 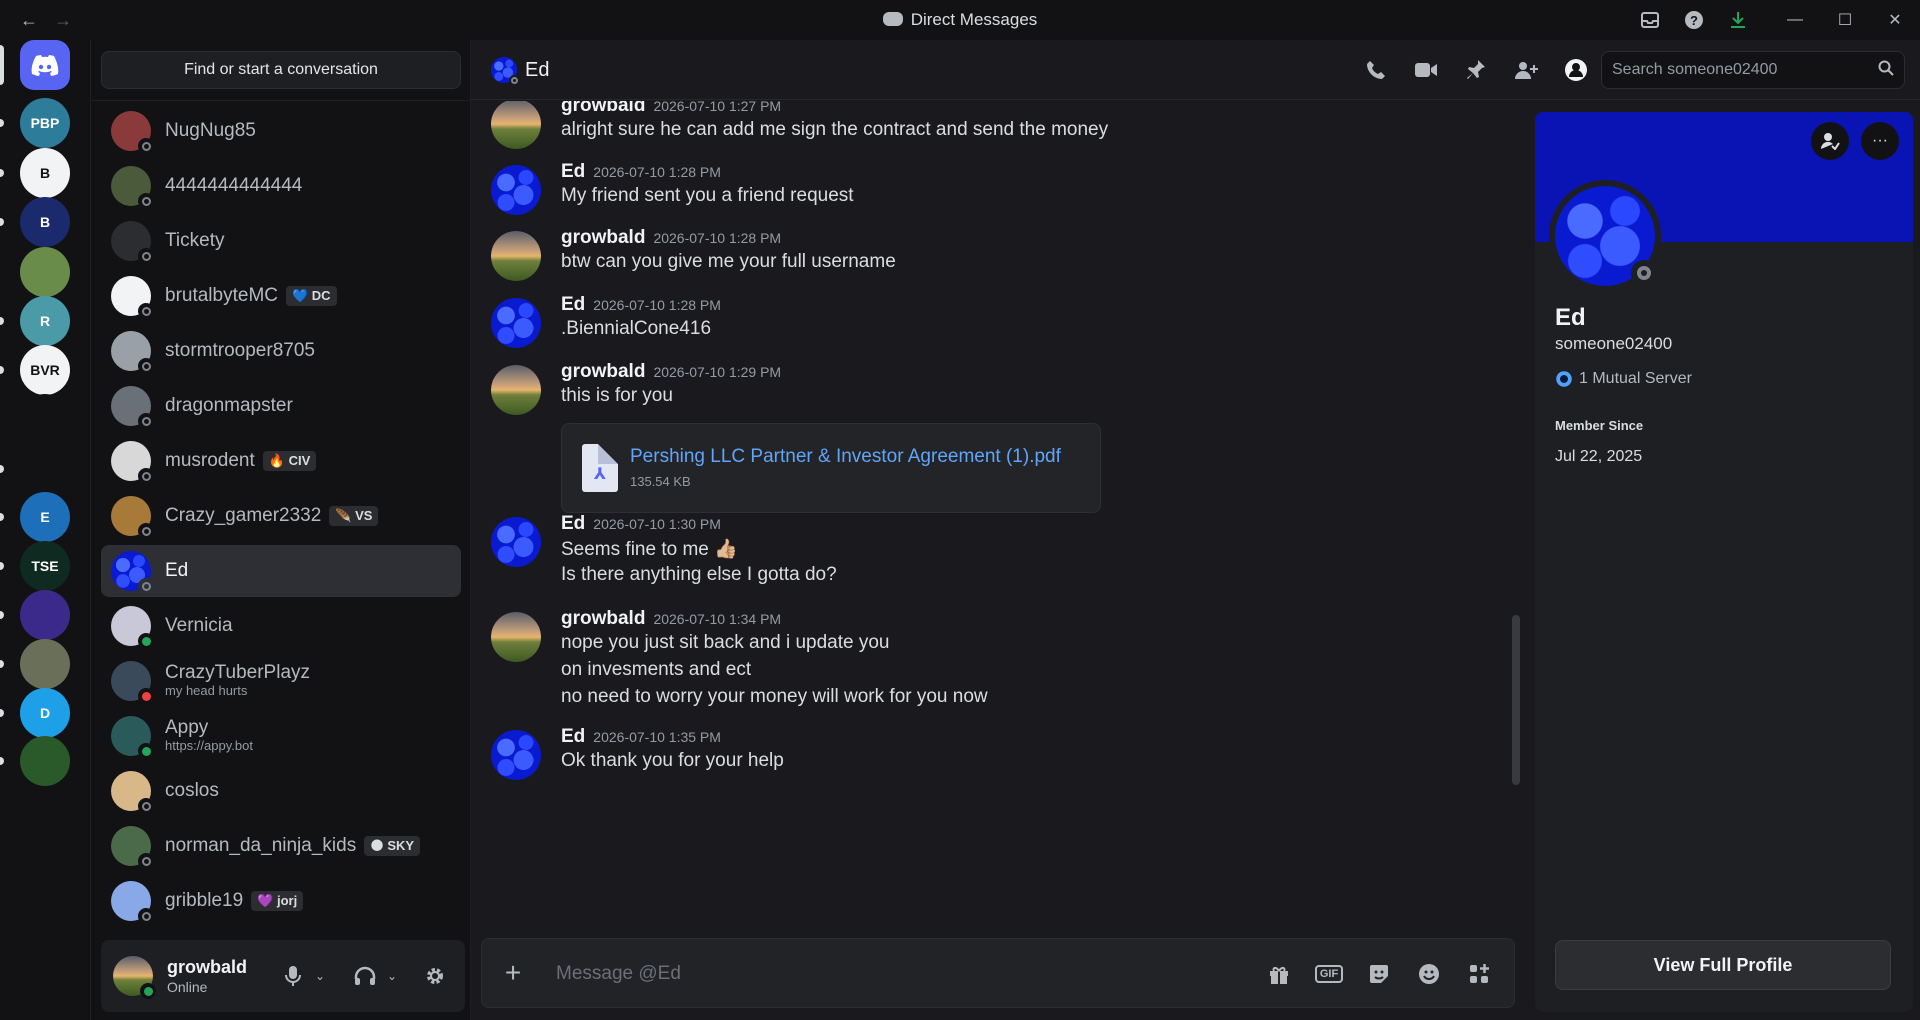 I want to click on dm-item: Crazy_gamer2332 🪶 VS, so click(x=281, y=516).